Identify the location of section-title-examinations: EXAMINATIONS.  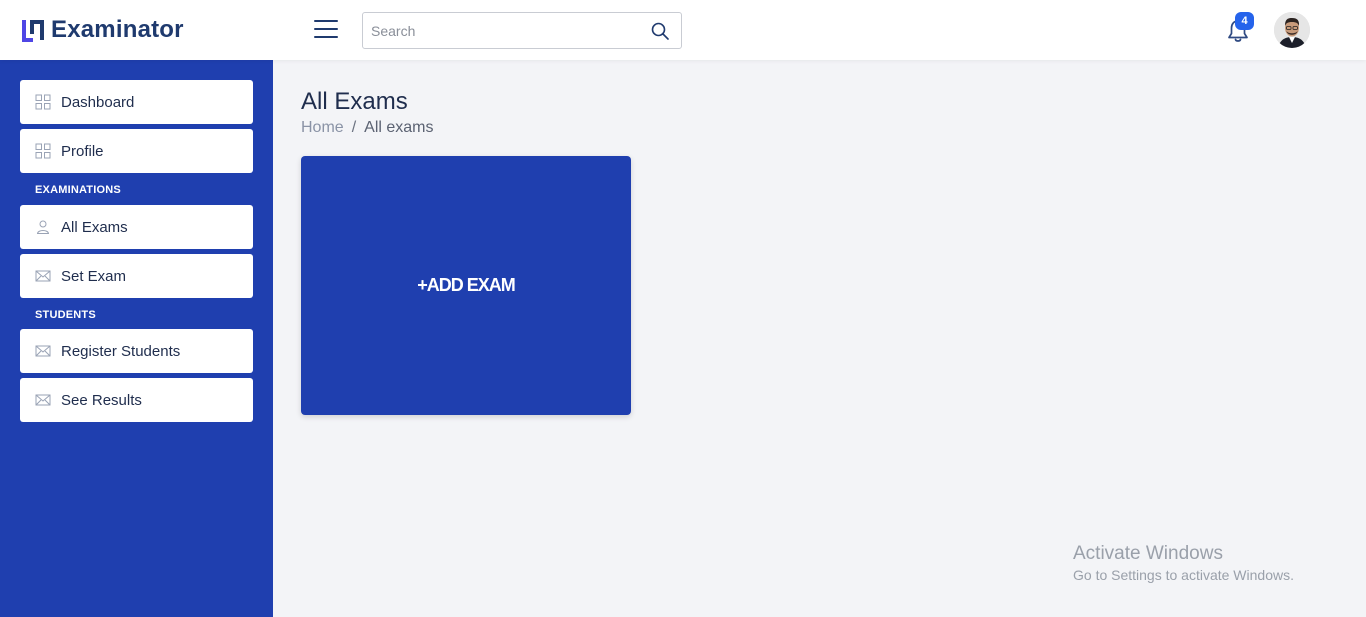
(78, 190).